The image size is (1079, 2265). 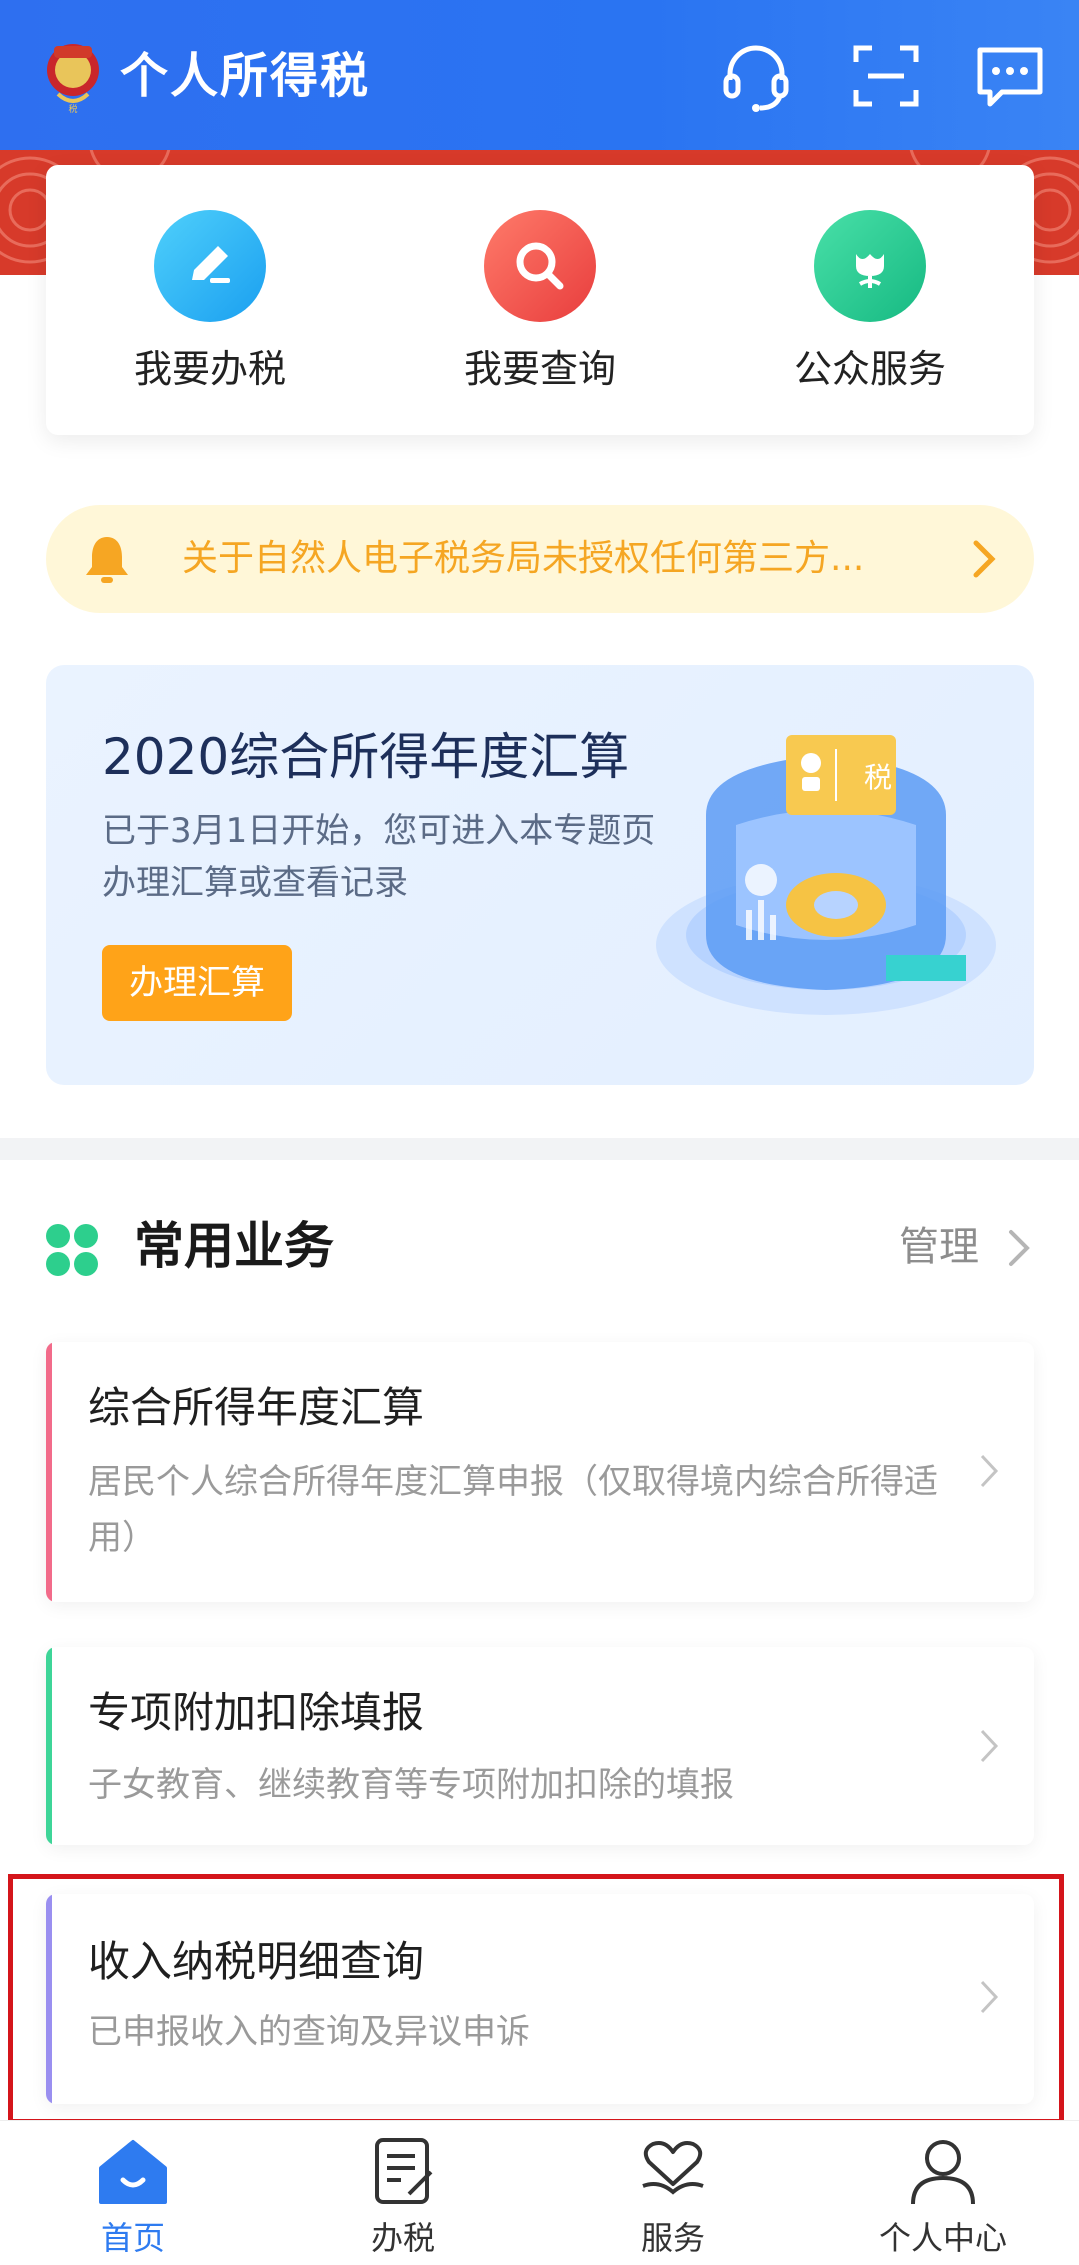 I want to click on quick-action-query: 我要查询, so click(x=540, y=302).